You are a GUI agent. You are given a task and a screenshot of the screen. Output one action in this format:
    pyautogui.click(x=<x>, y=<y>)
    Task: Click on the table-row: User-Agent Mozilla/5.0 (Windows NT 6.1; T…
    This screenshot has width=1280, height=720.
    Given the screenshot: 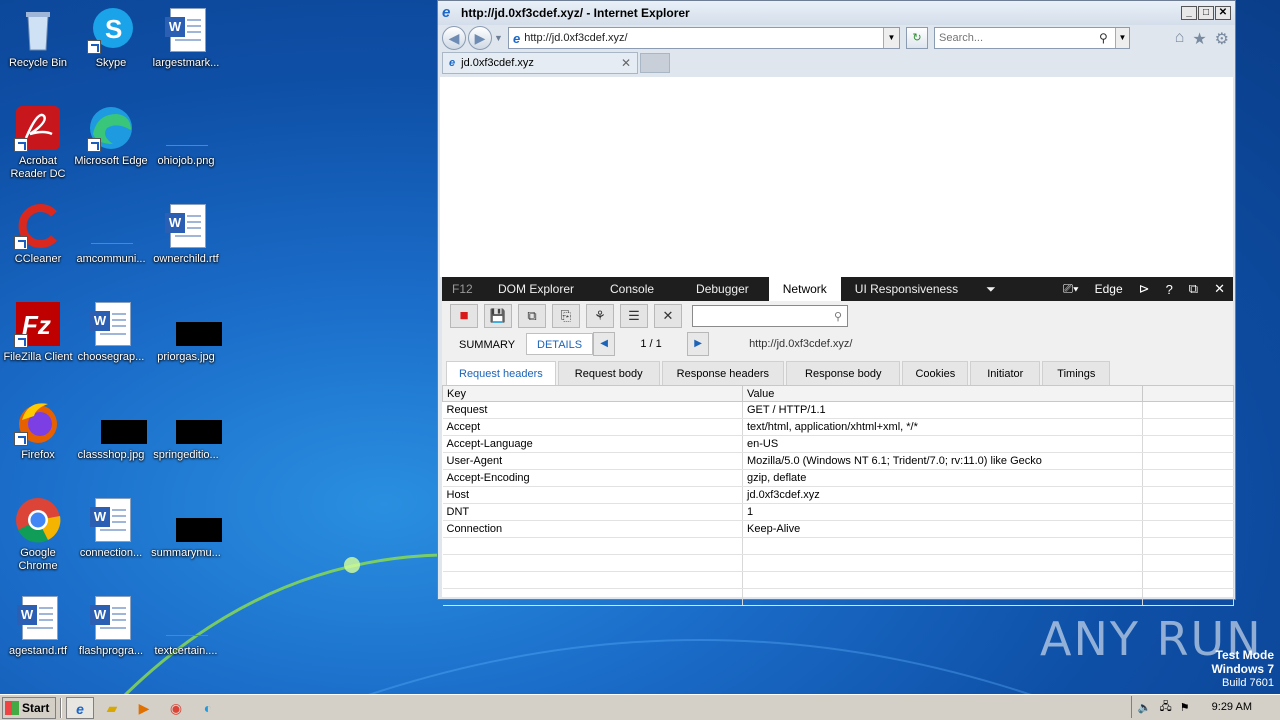 What is the action you would take?
    pyautogui.click(x=838, y=461)
    